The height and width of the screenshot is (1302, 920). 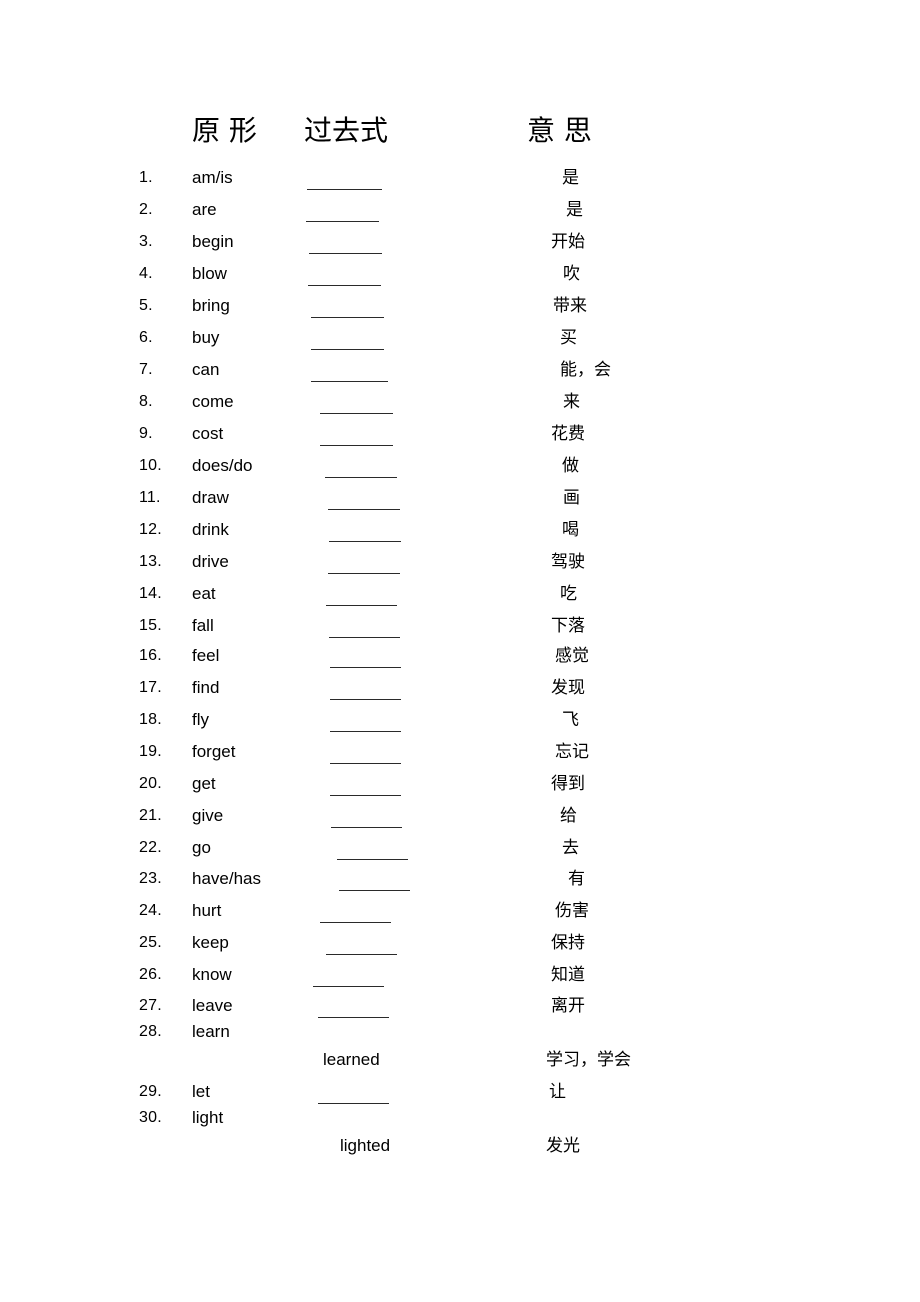 I want to click on base-form-word: cost, so click(x=208, y=433).